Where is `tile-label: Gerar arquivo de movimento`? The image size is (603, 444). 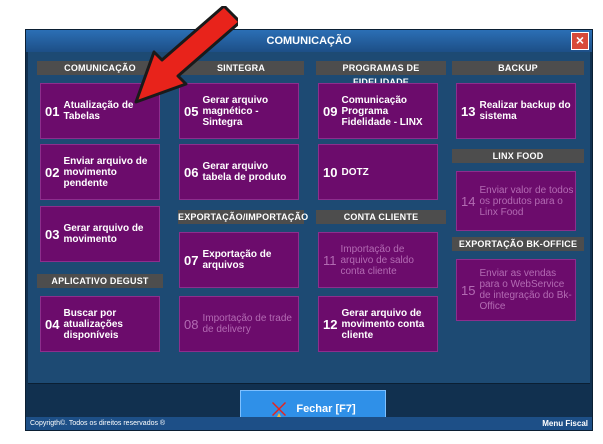 tile-label: Gerar arquivo de movimento is located at coordinates (103, 234).